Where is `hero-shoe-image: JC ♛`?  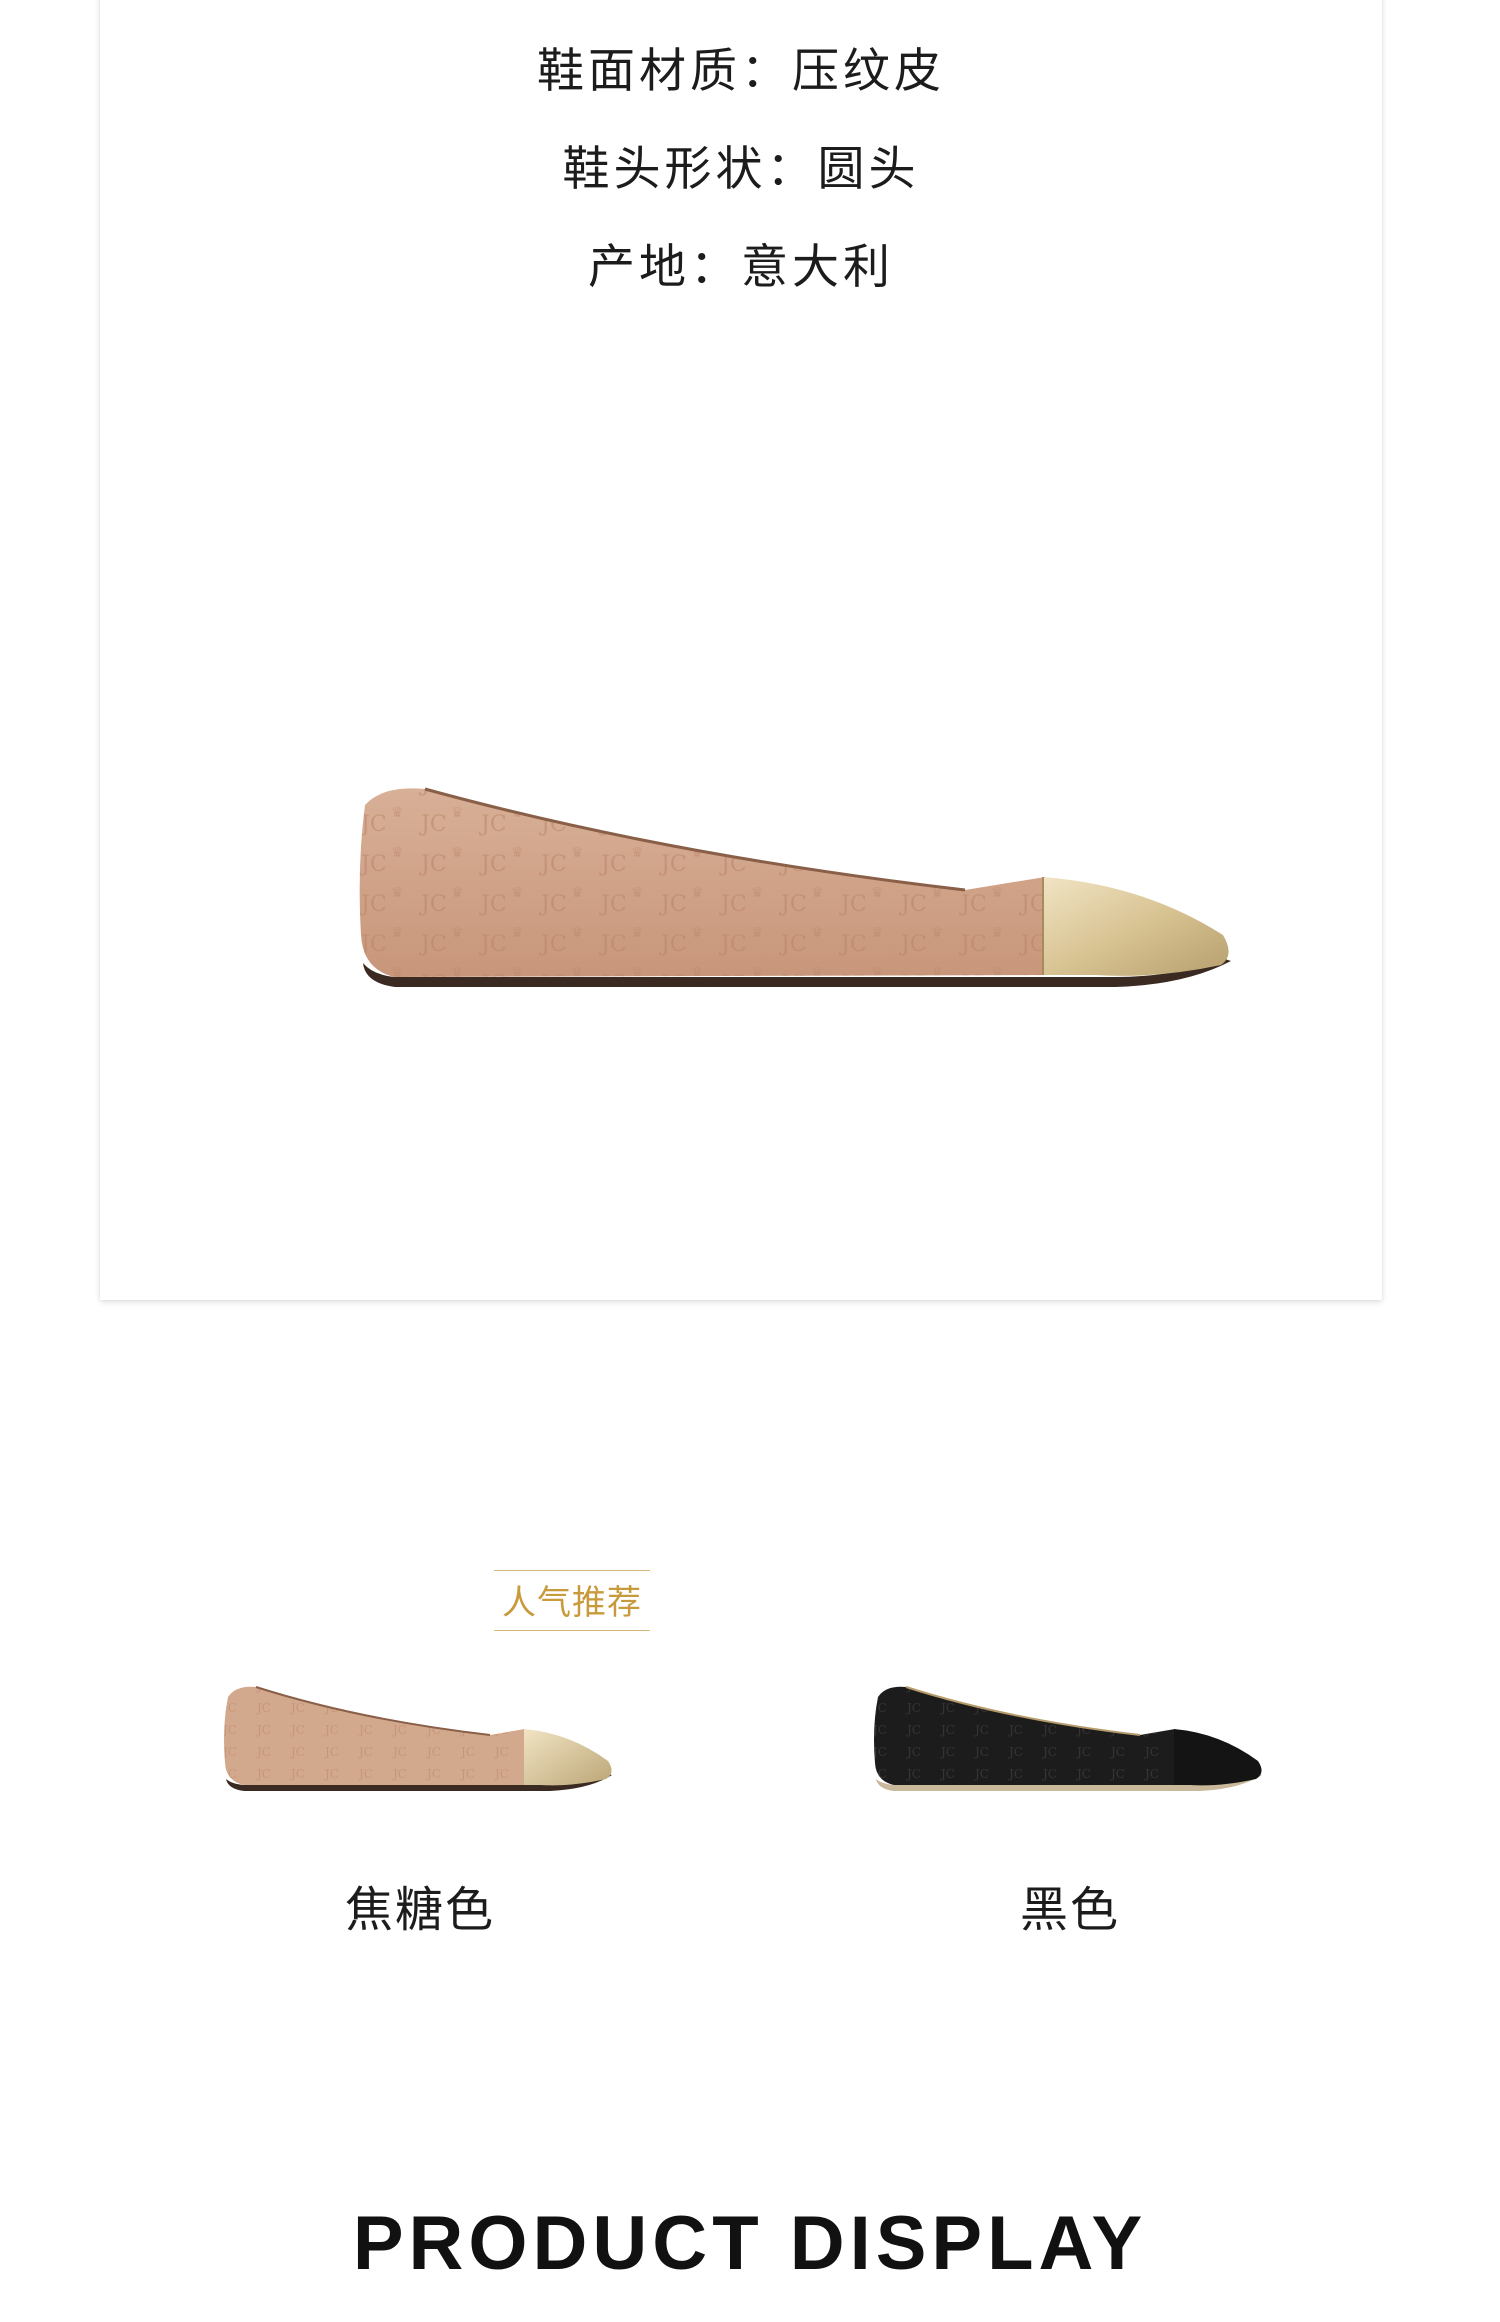 hero-shoe-image: JC ♛ is located at coordinates (795, 887).